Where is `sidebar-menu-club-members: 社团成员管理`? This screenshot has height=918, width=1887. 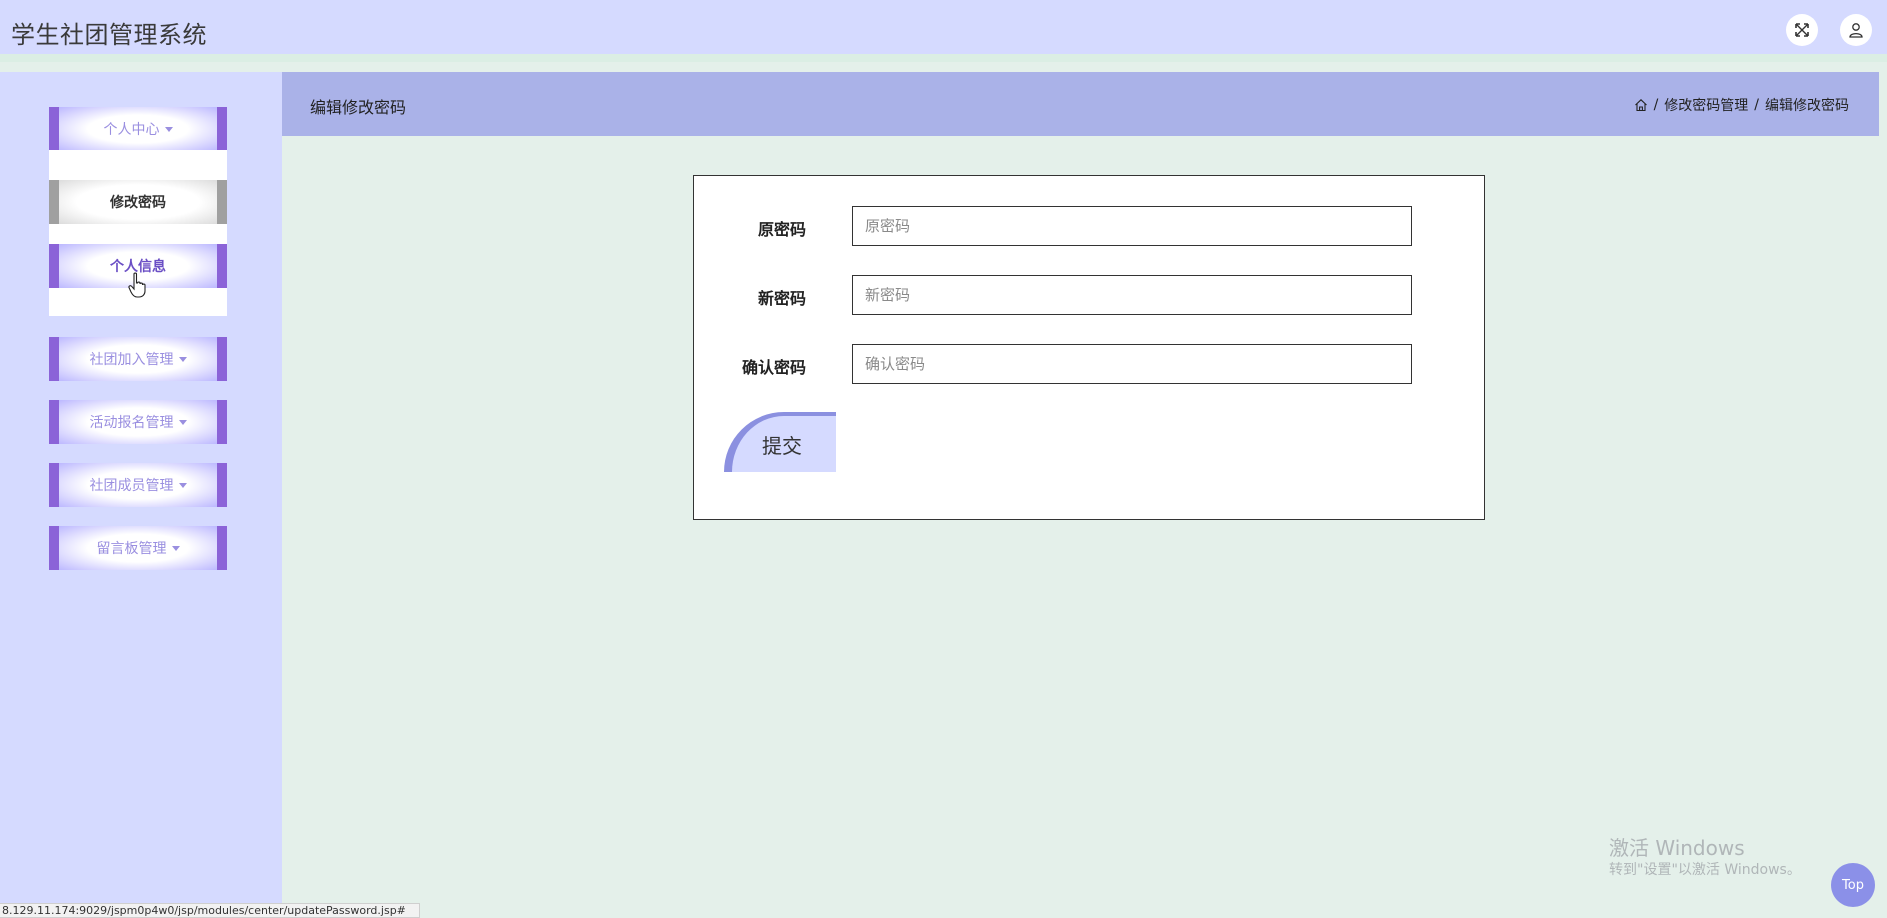
sidebar-menu-club-members: 社团成员管理 is located at coordinates (138, 485).